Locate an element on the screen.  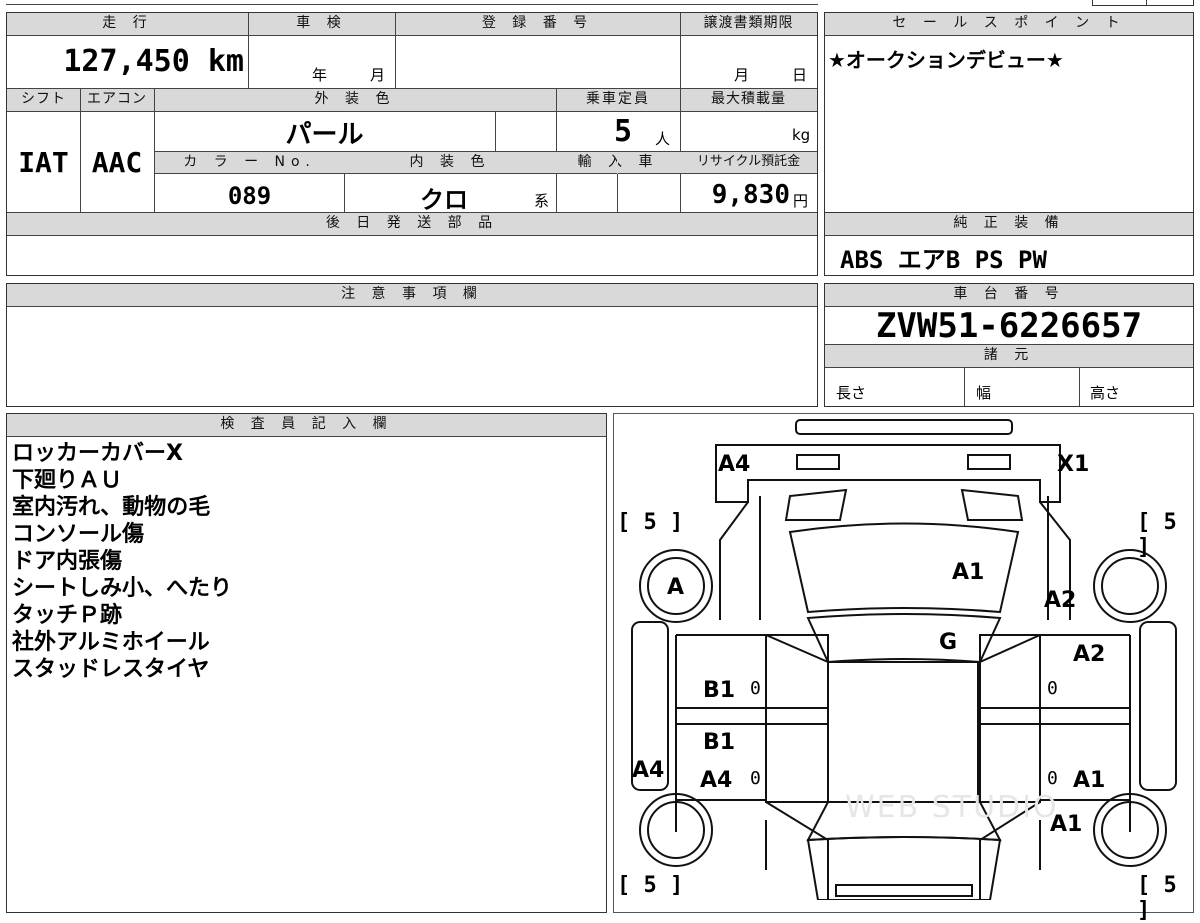
label-wheel-fl: A is located at coordinates (676, 587).